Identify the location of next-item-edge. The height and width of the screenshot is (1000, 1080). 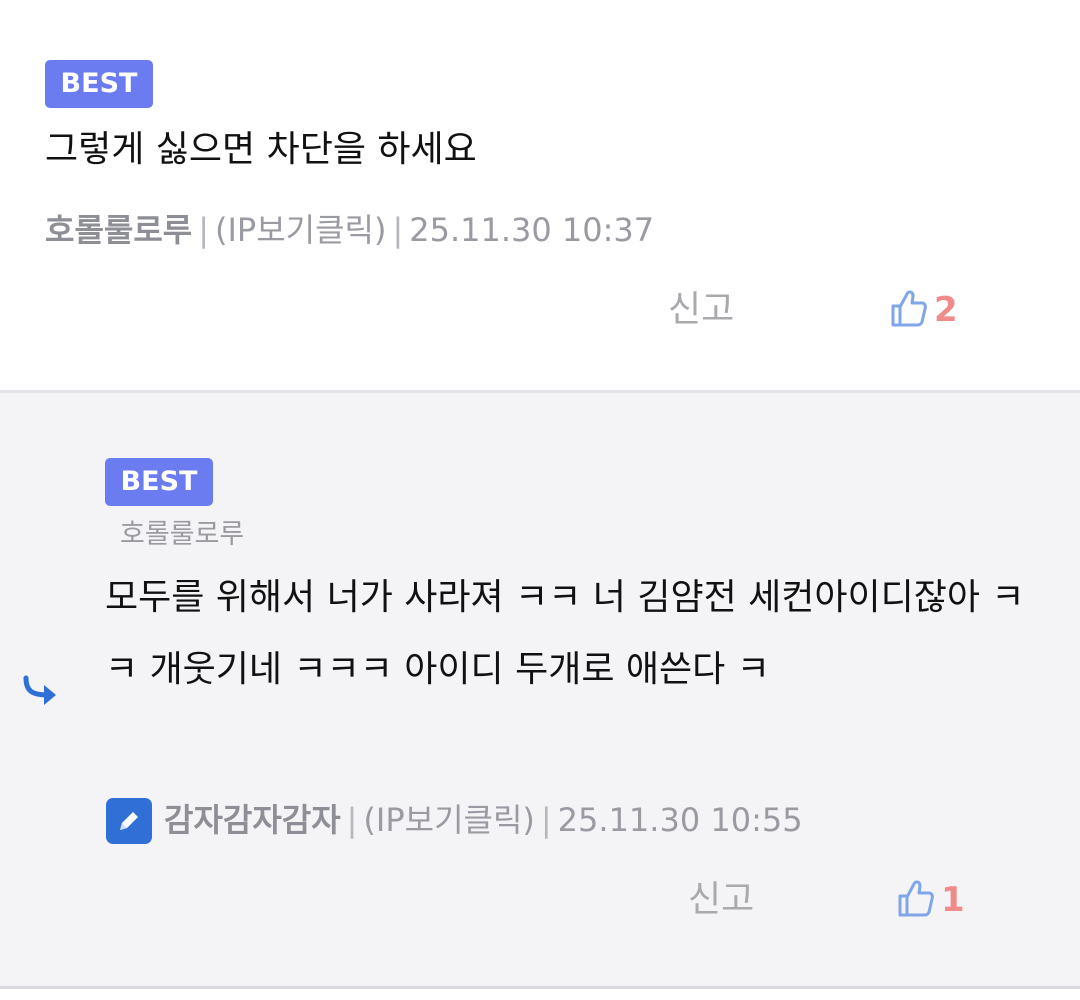
(540, 994).